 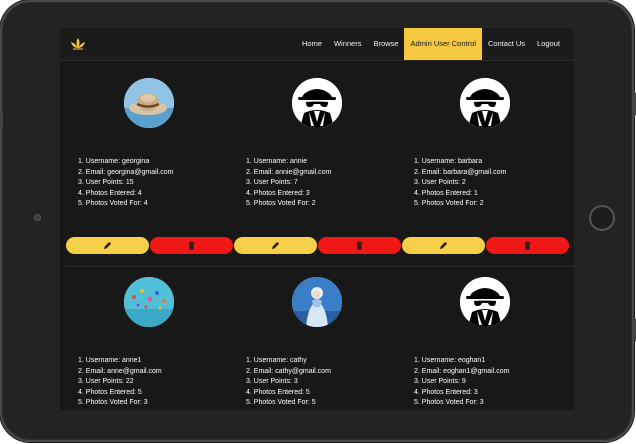 I want to click on nav-home: Home, so click(x=312, y=44).